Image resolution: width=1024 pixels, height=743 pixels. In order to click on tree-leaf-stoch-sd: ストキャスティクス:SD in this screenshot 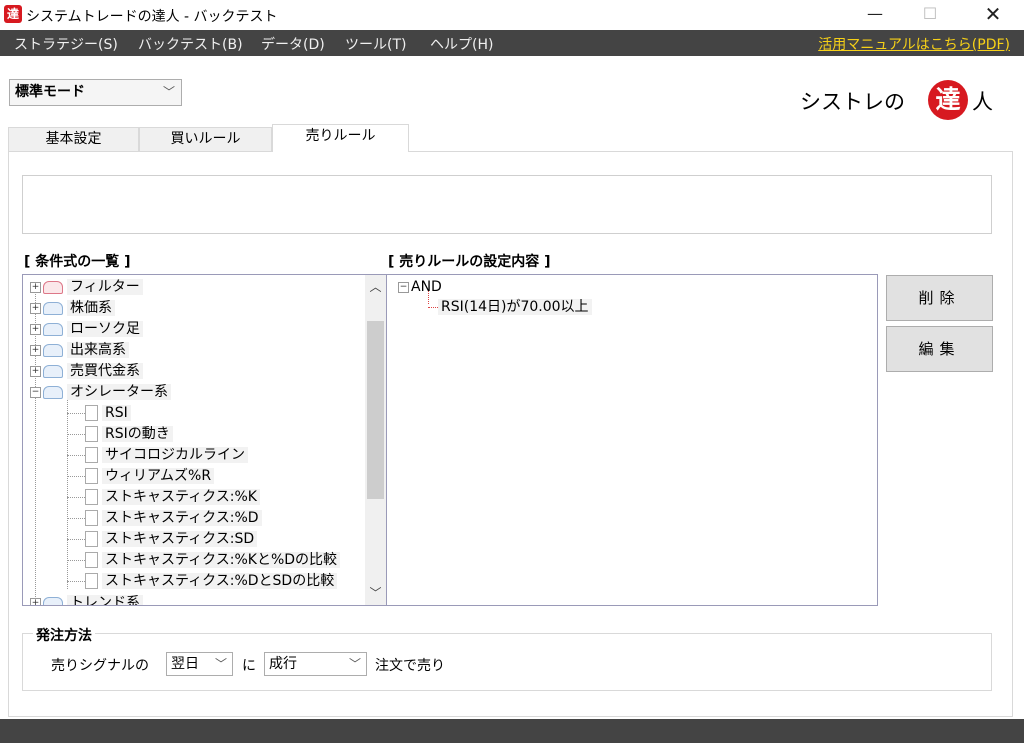, I will do `click(162, 539)`.